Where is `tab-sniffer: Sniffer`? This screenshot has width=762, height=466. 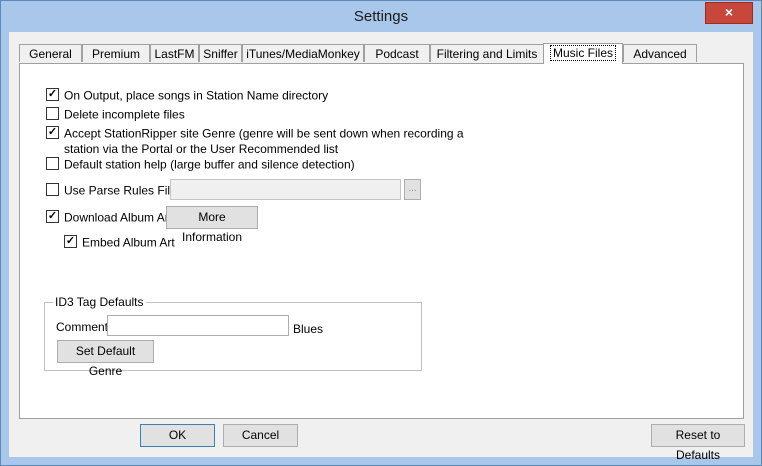
tab-sniffer: Sniffer is located at coordinates (220, 53).